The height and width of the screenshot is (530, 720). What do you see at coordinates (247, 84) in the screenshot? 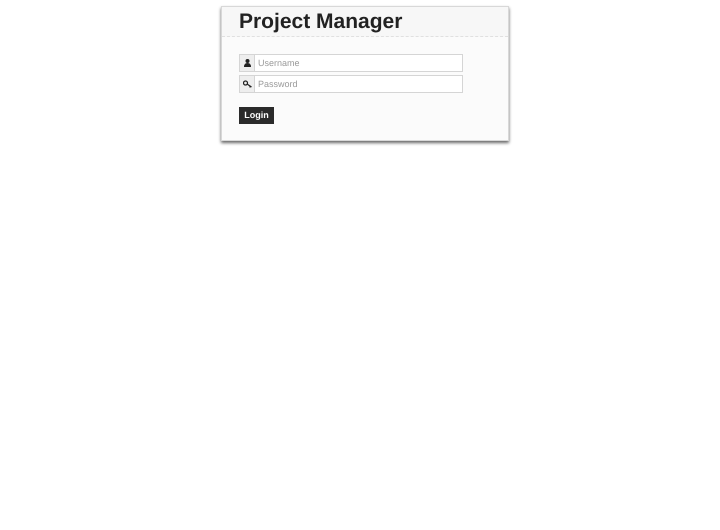
I see `key-icon` at bounding box center [247, 84].